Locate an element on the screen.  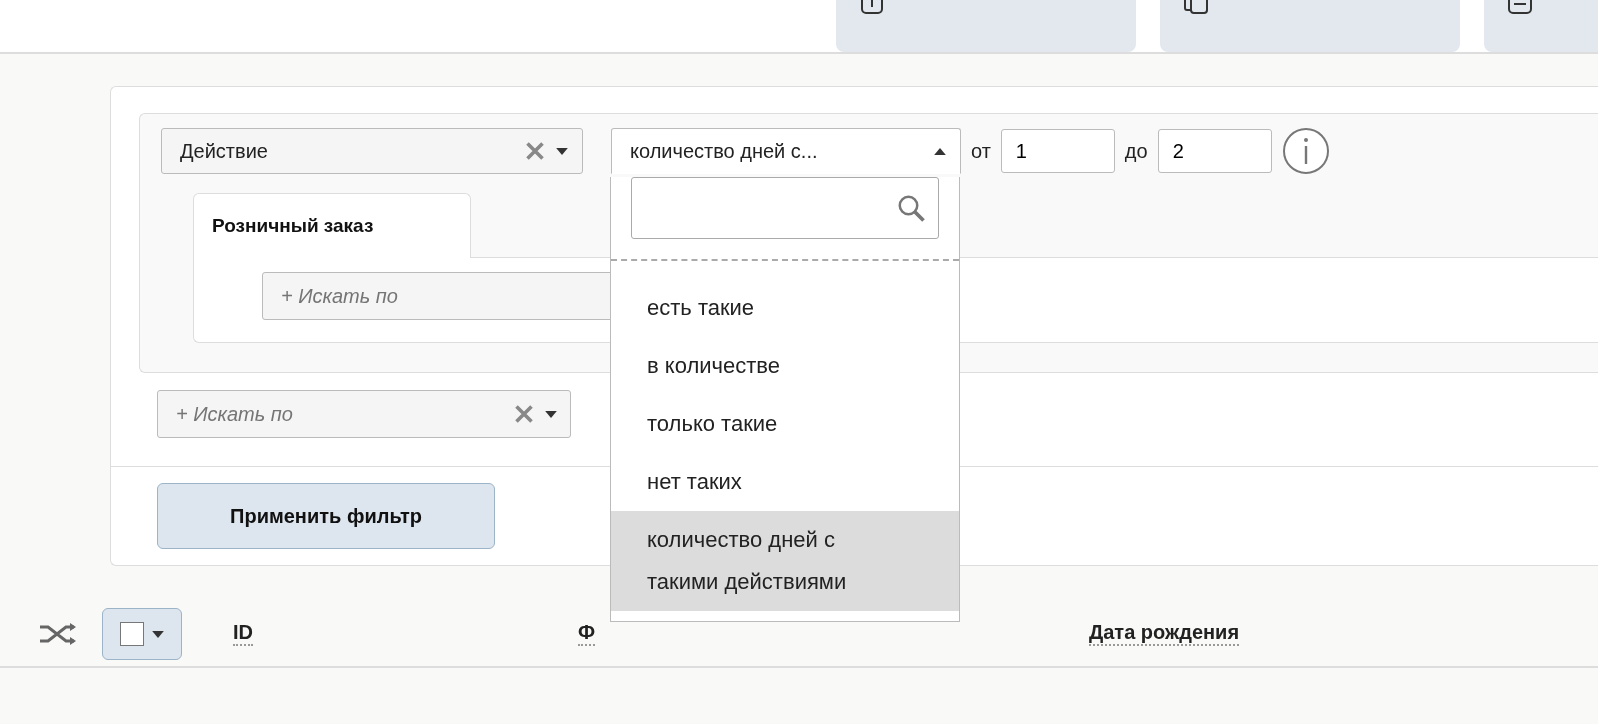
column-header: Ф is located at coordinates (587, 633).